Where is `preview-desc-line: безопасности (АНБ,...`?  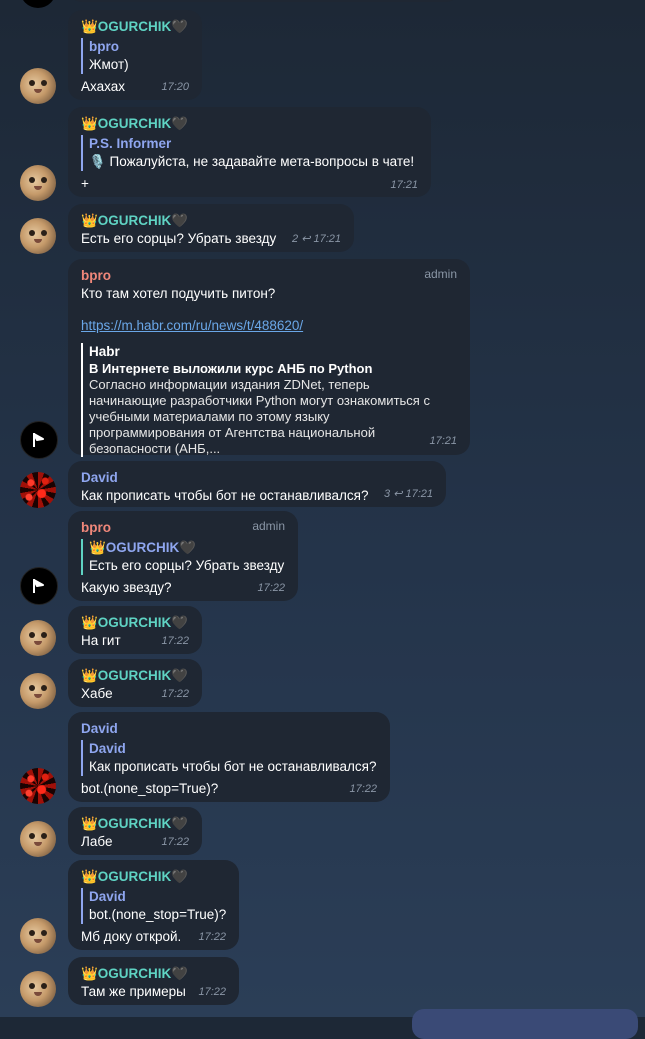 preview-desc-line: безопасности (АНБ,... is located at coordinates (155, 448).